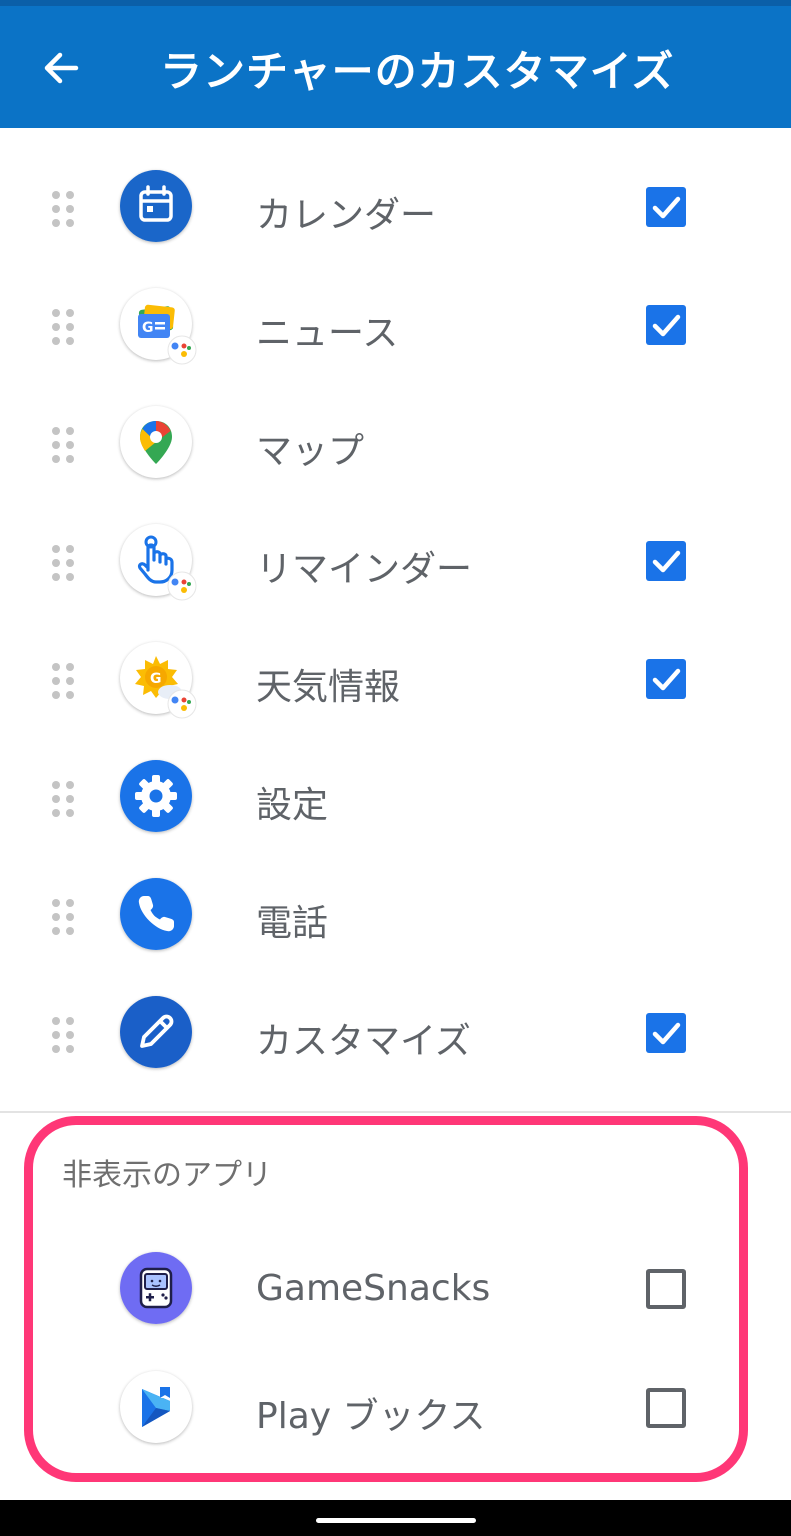 Image resolution: width=791 pixels, height=1536 pixels. I want to click on google-news-icon: G, so click(158, 326).